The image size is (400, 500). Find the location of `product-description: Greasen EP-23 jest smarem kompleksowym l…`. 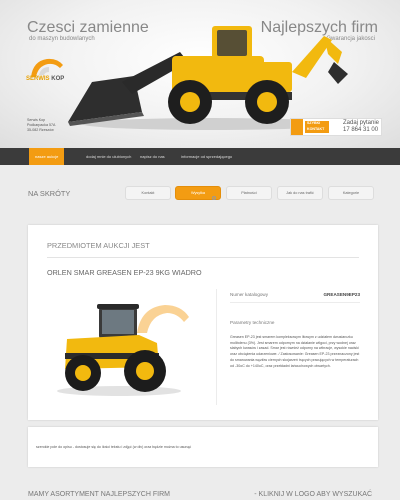

product-description: Greasen EP-23 jest smarem kompleksowym l… is located at coordinates (295, 351).